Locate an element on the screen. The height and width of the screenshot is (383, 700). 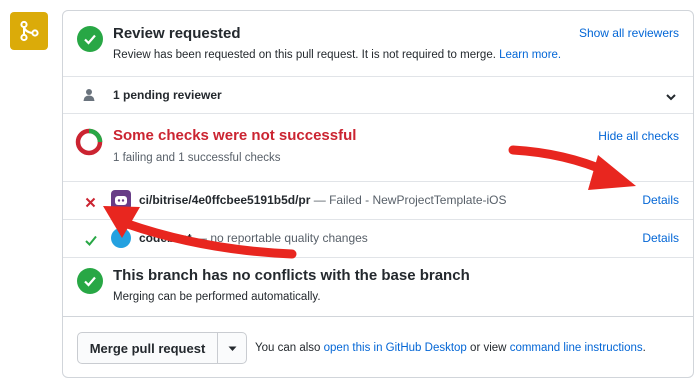
footer-prefix: You can also is located at coordinates (288, 348).